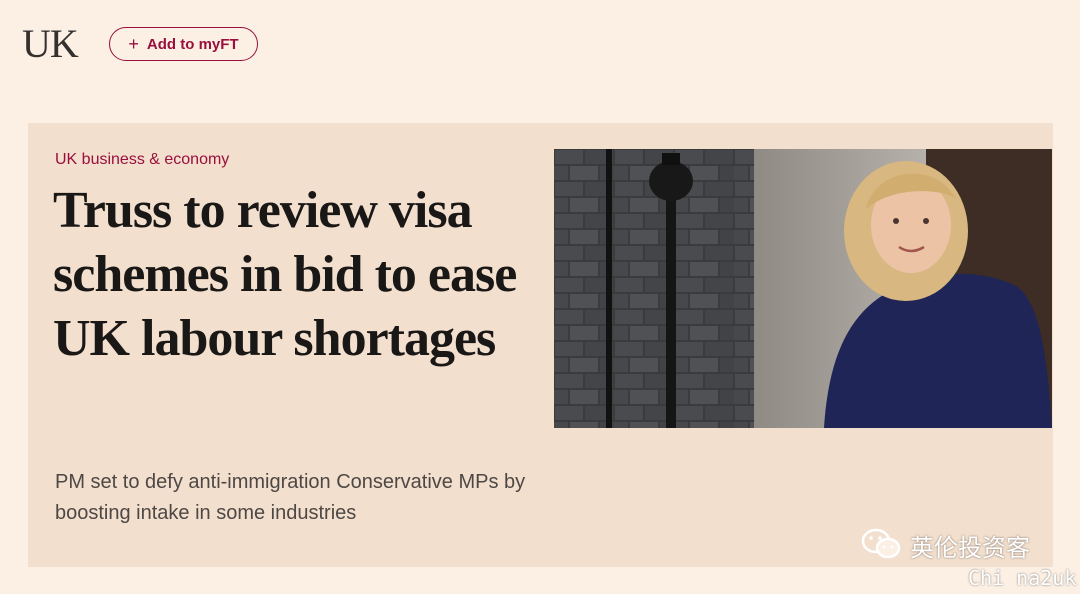 The height and width of the screenshot is (594, 1080). I want to click on wechat-icon, so click(881, 543).